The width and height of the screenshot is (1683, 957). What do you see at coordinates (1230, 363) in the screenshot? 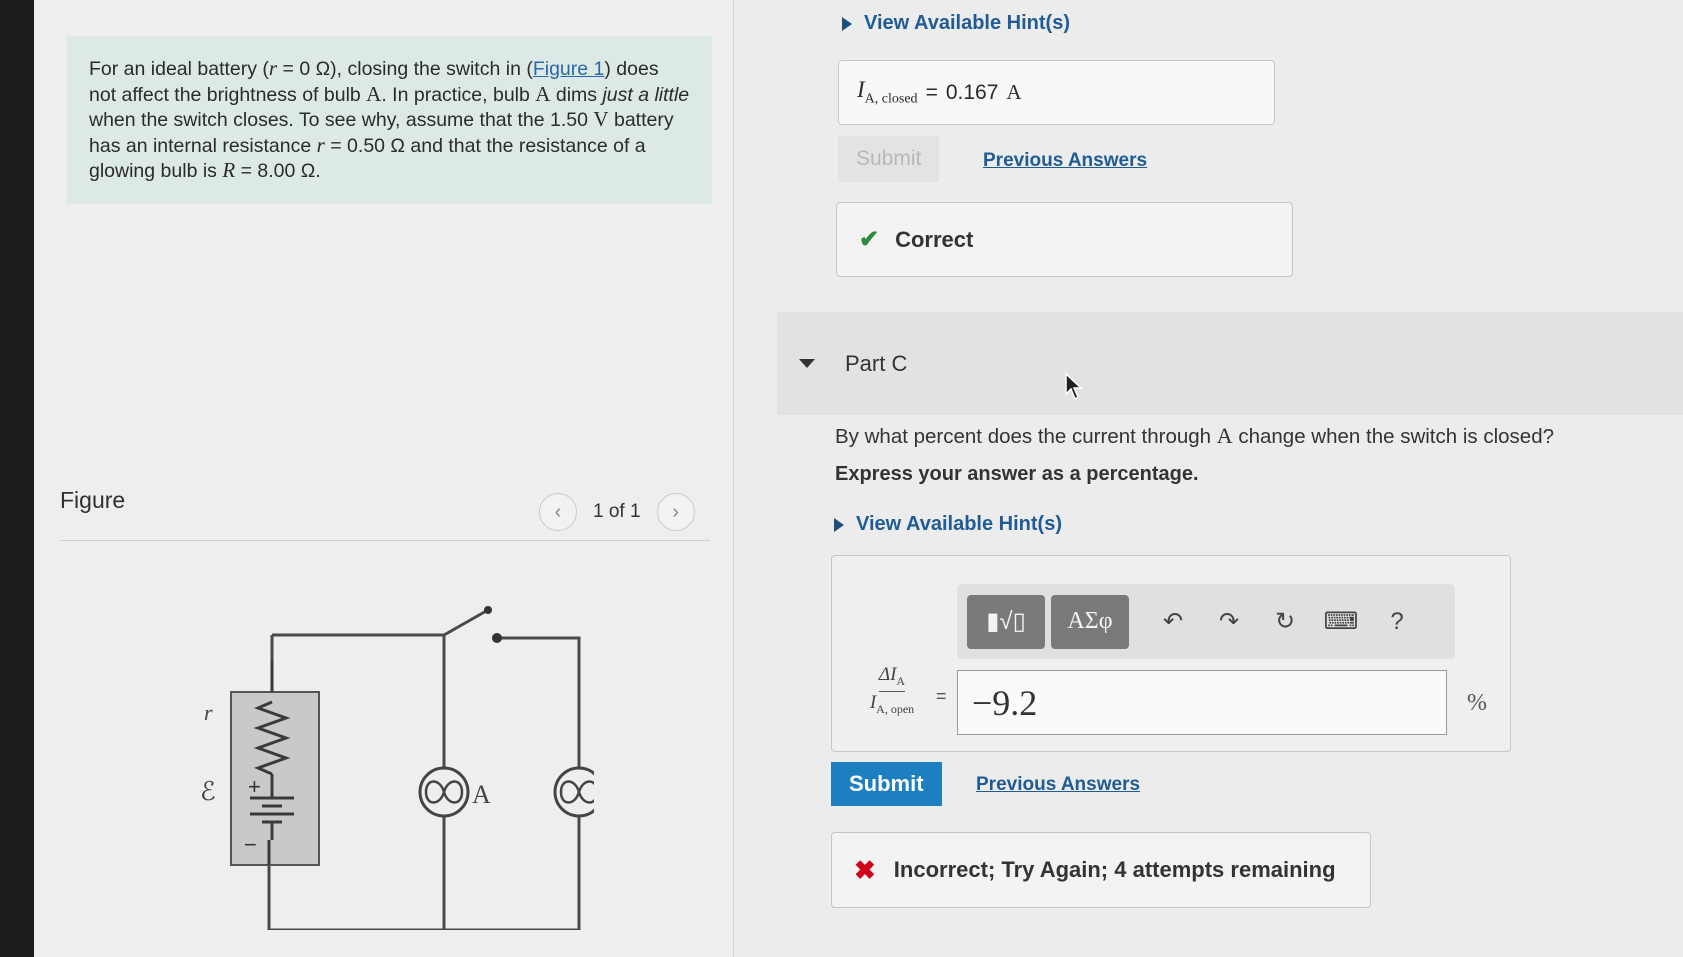
I see `part-c-header: Part C` at bounding box center [1230, 363].